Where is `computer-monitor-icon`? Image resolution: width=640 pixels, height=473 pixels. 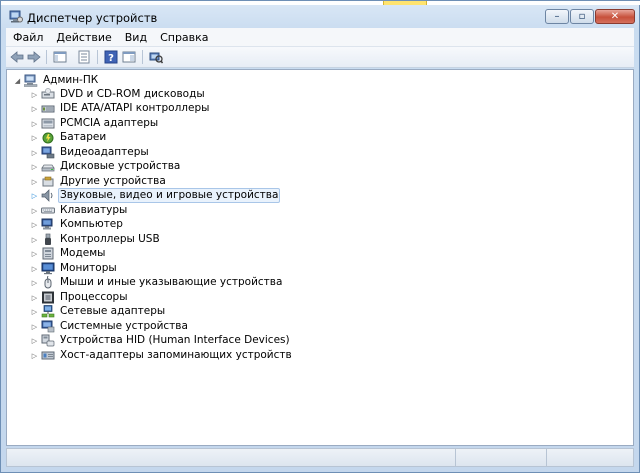 computer-monitor-icon is located at coordinates (47, 224).